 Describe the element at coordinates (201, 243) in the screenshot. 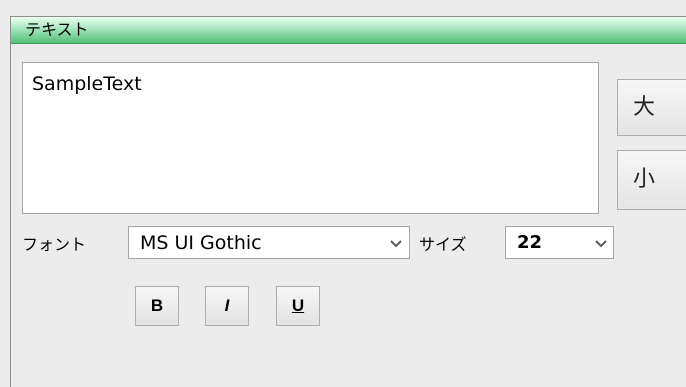

I see `font-select-value: MS UI Gothic` at that location.